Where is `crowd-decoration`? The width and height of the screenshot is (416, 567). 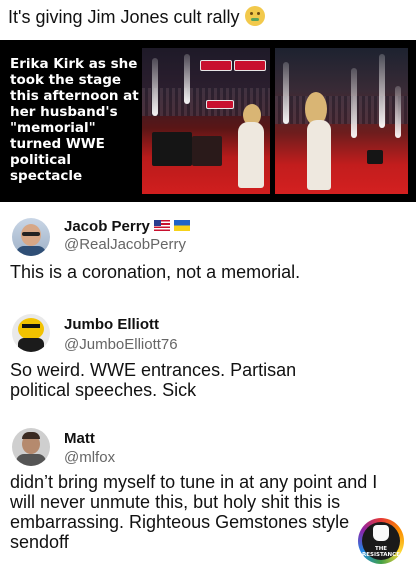 crowd-decoration is located at coordinates (341, 110).